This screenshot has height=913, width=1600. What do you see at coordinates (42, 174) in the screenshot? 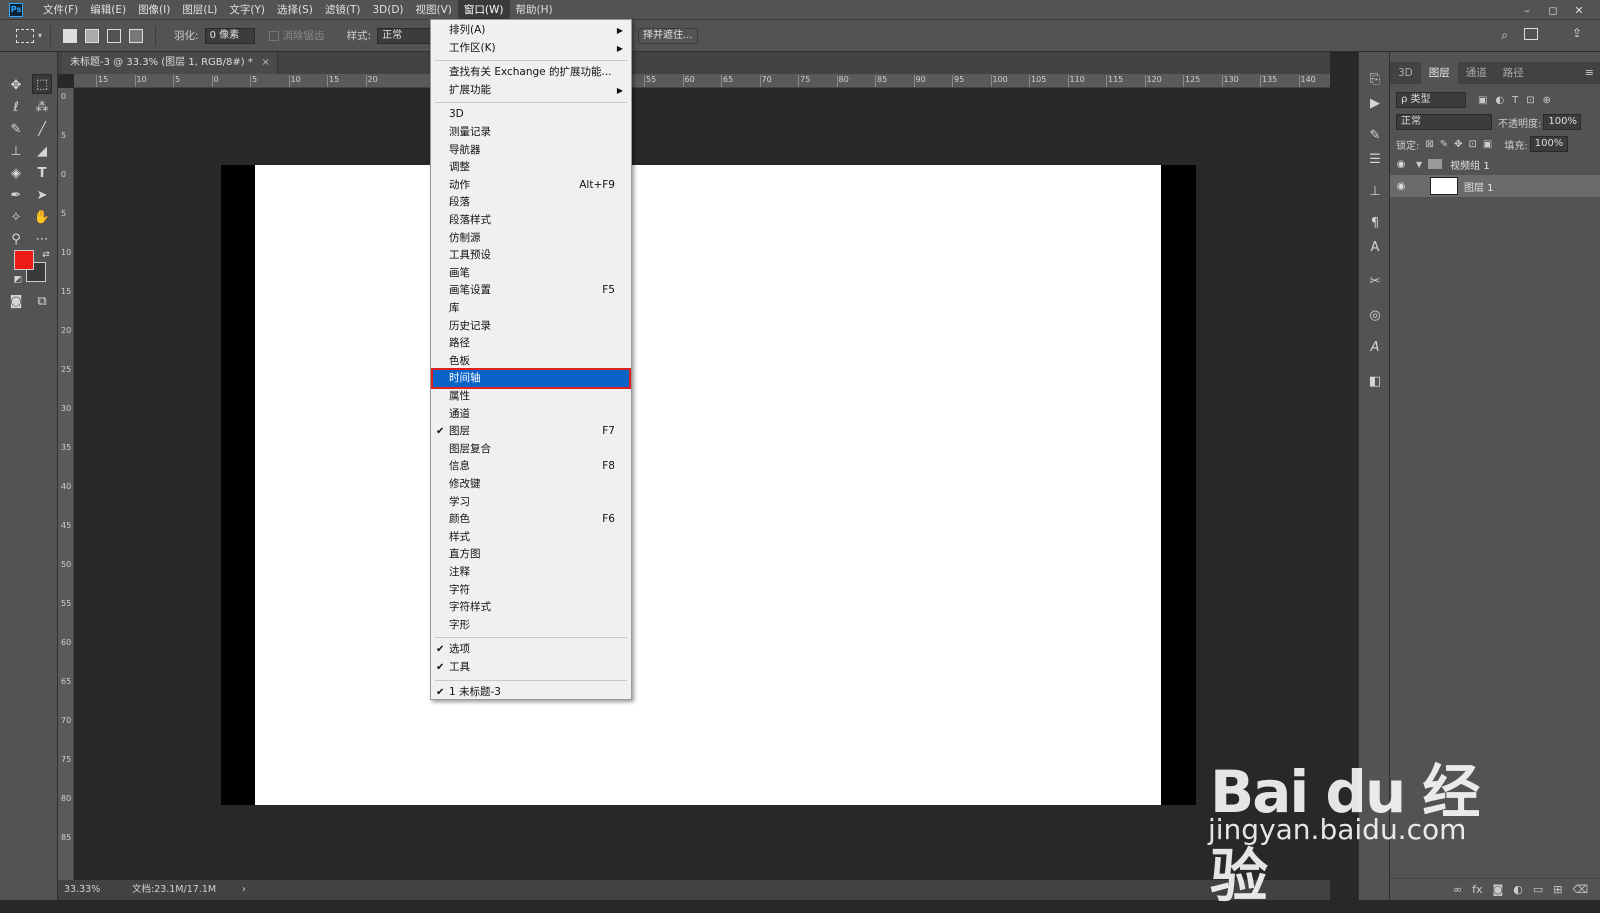
I see `type-tool-icon: T` at bounding box center [42, 174].